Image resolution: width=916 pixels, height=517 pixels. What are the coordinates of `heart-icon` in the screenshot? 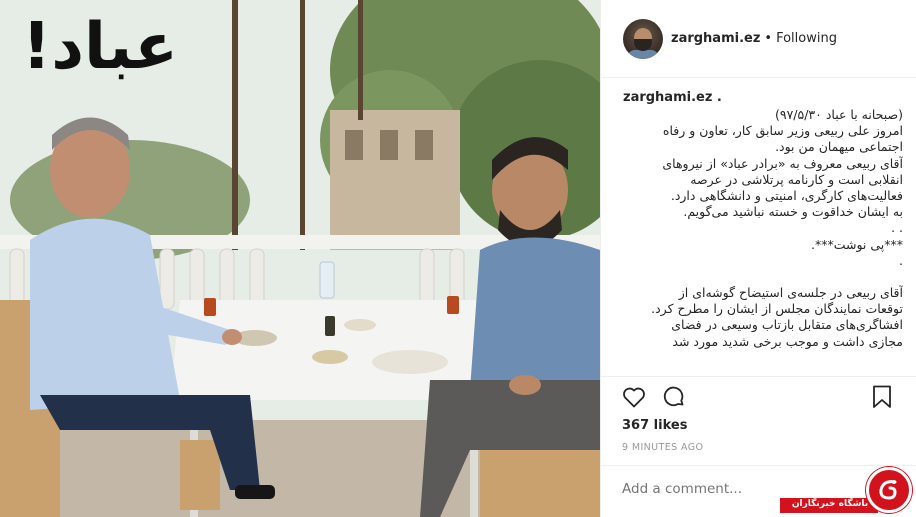 It's located at (634, 397).